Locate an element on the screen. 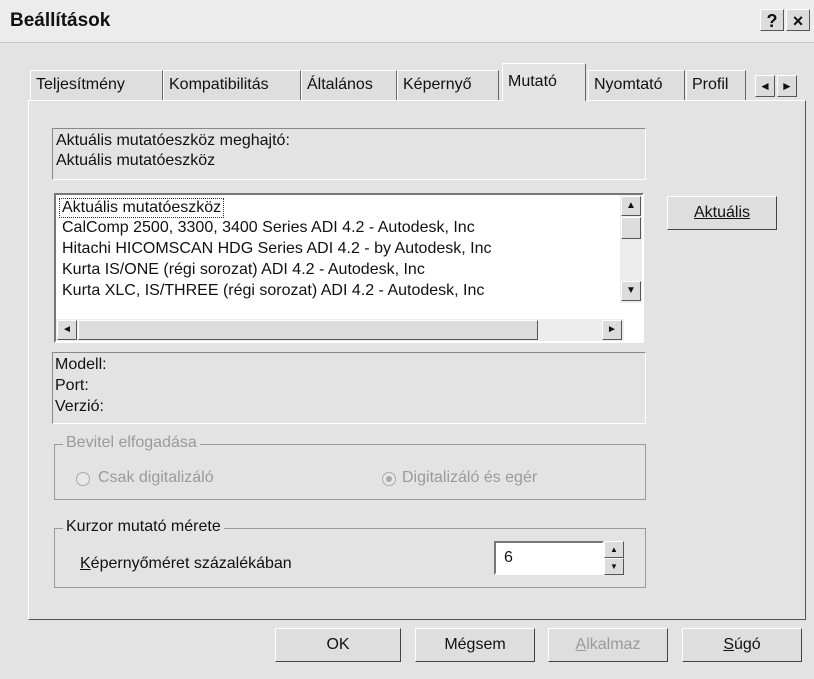 The image size is (814, 679). scroll-thumb is located at coordinates (631, 228).